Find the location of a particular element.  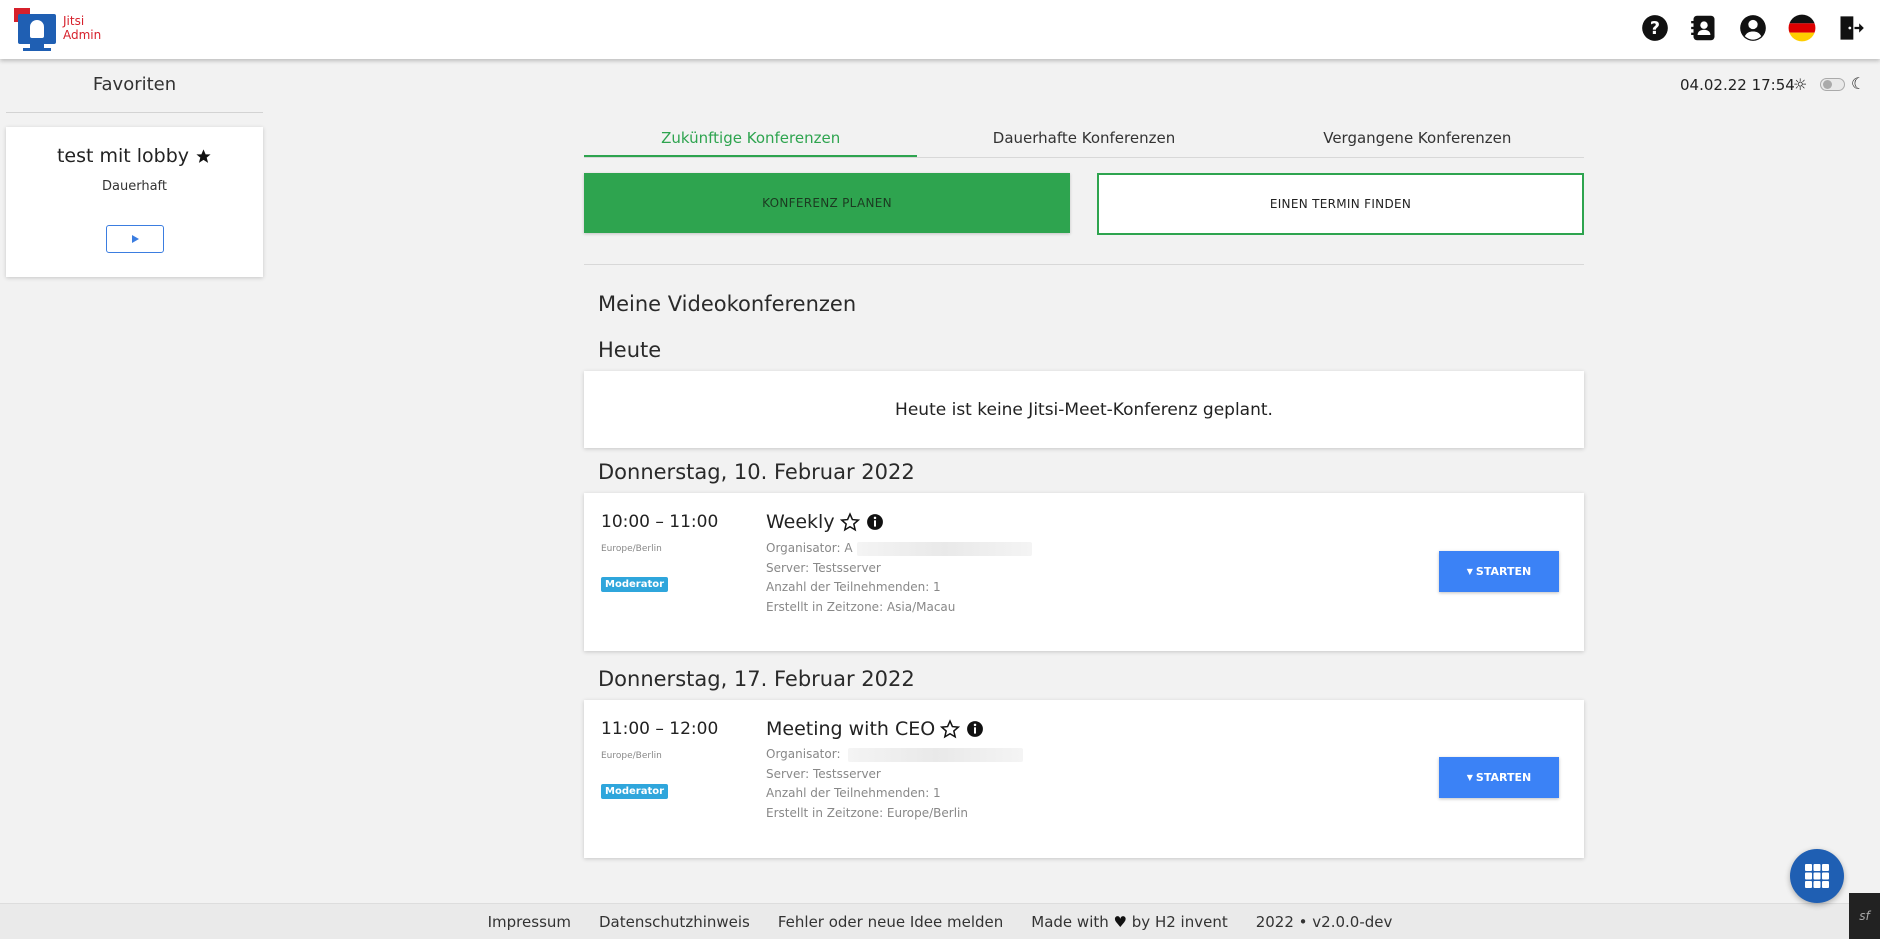

star-filled-icon is located at coordinates (203, 156).